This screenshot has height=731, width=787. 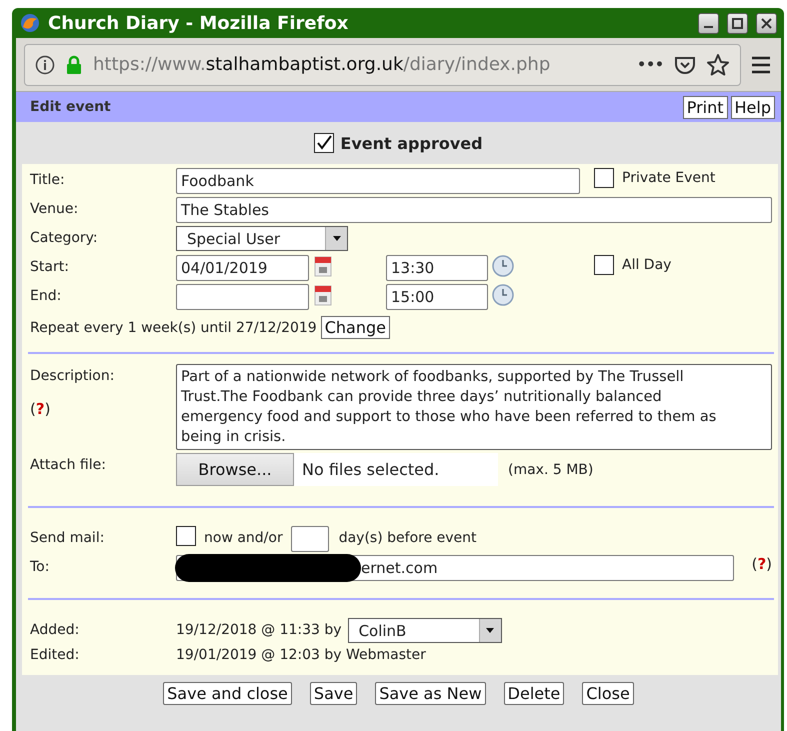 I want to click on action-button: Delete, so click(x=534, y=693).